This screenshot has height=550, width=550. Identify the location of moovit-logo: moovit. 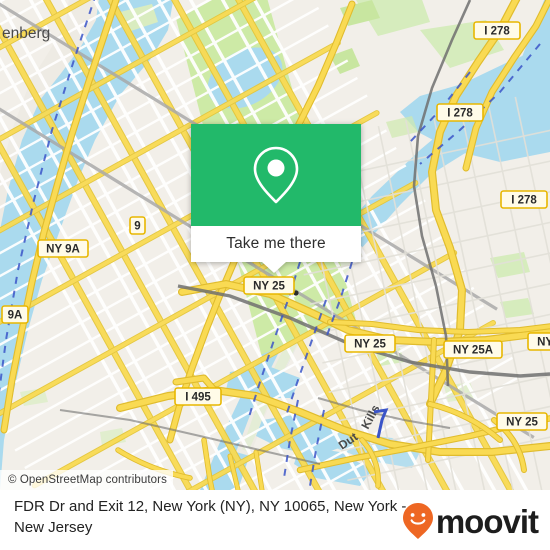
(470, 521).